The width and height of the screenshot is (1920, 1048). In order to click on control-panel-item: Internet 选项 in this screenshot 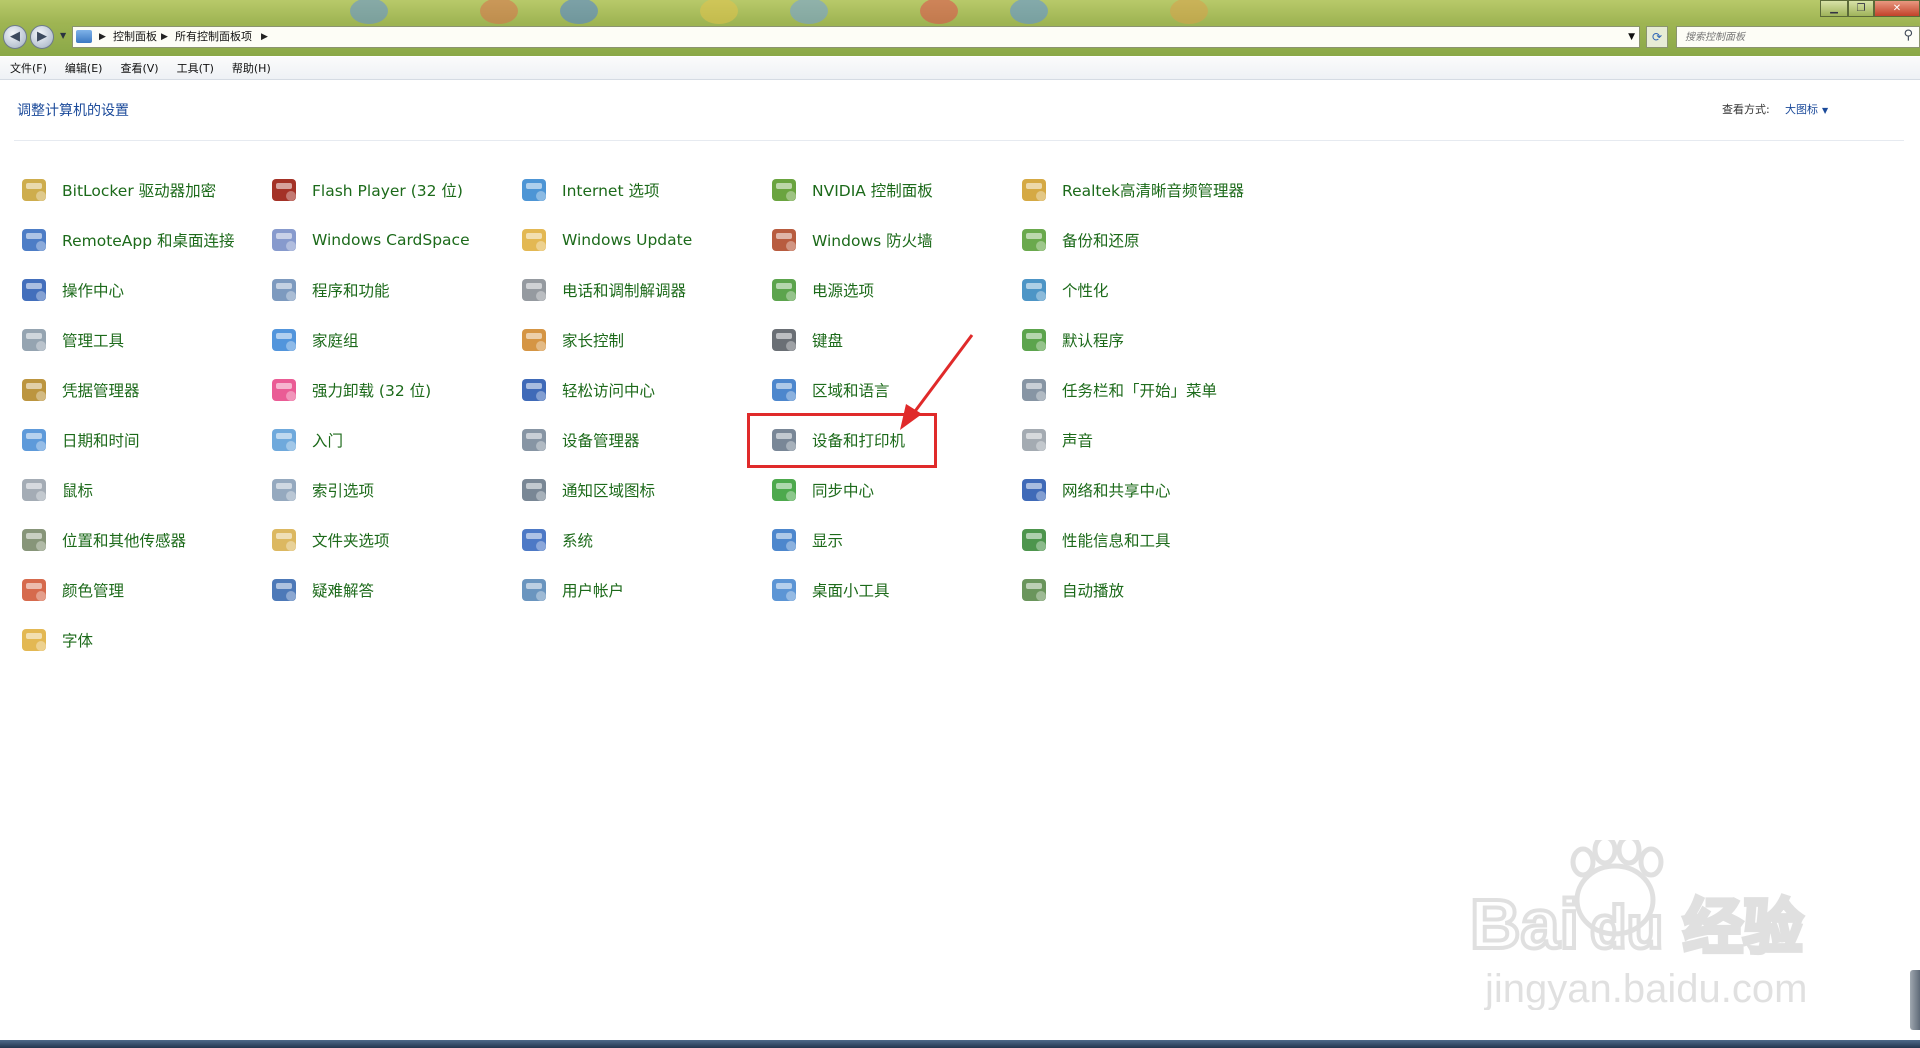, I will do `click(588, 190)`.